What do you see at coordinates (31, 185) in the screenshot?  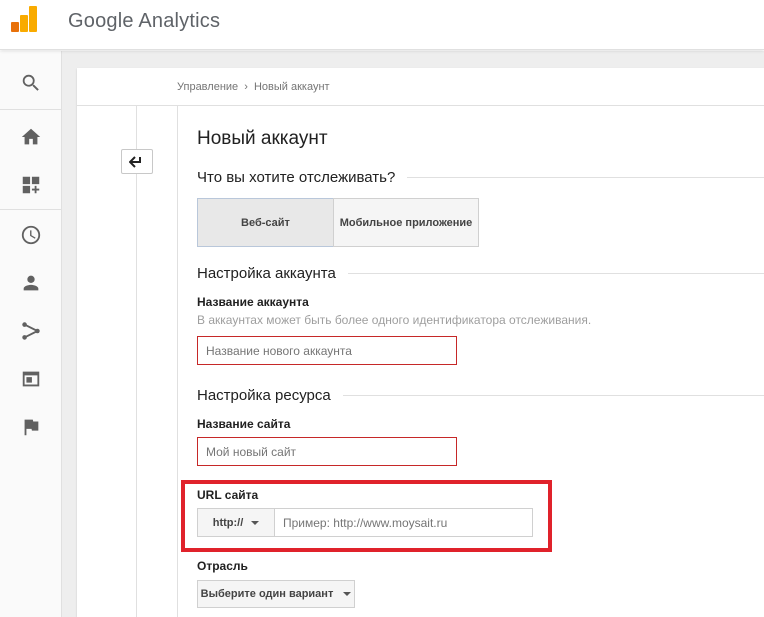 I see `customization-icon` at bounding box center [31, 185].